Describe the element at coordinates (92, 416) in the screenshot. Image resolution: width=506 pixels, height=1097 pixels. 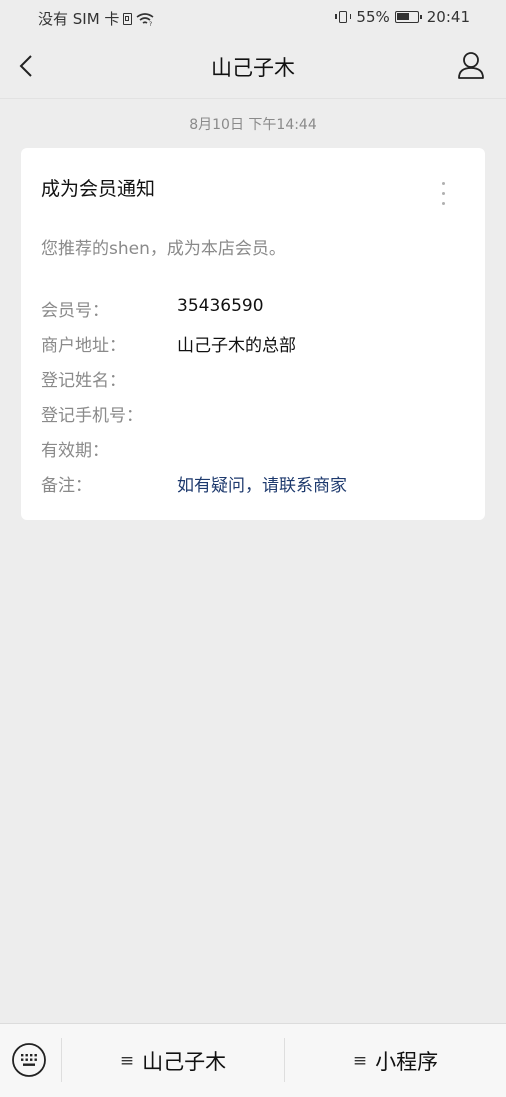
I see `field-label: 登记手机号：` at that location.